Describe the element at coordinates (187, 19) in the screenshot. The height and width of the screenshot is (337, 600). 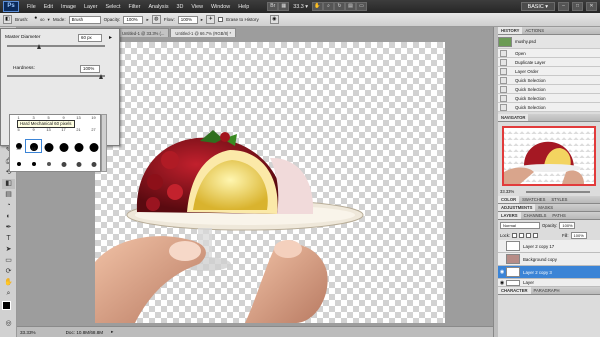
I see `flow-input: 100%` at that location.